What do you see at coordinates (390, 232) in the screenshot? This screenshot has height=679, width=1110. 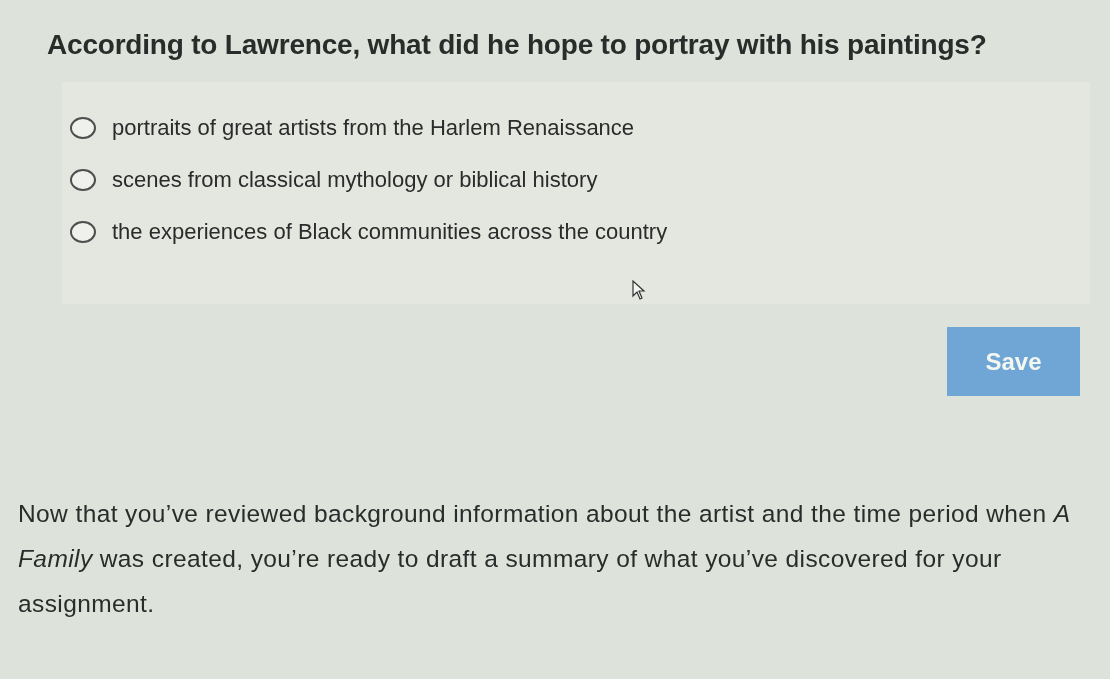 I see `option-label: the experiences of Black communities across the country` at bounding box center [390, 232].